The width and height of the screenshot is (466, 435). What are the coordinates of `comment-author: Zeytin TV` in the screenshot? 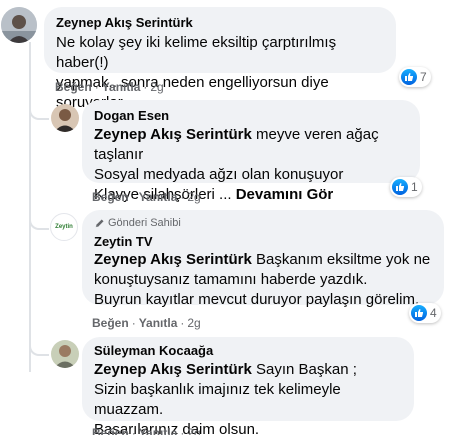 It's located at (263, 242).